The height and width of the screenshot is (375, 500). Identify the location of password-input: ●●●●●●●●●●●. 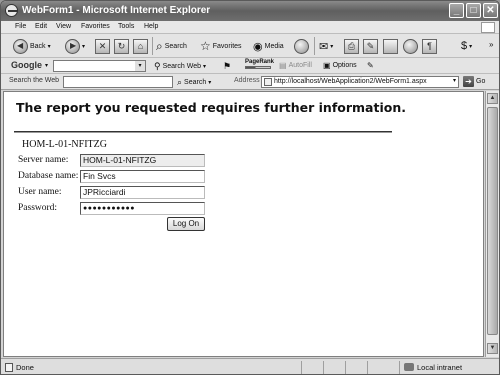
(142, 208).